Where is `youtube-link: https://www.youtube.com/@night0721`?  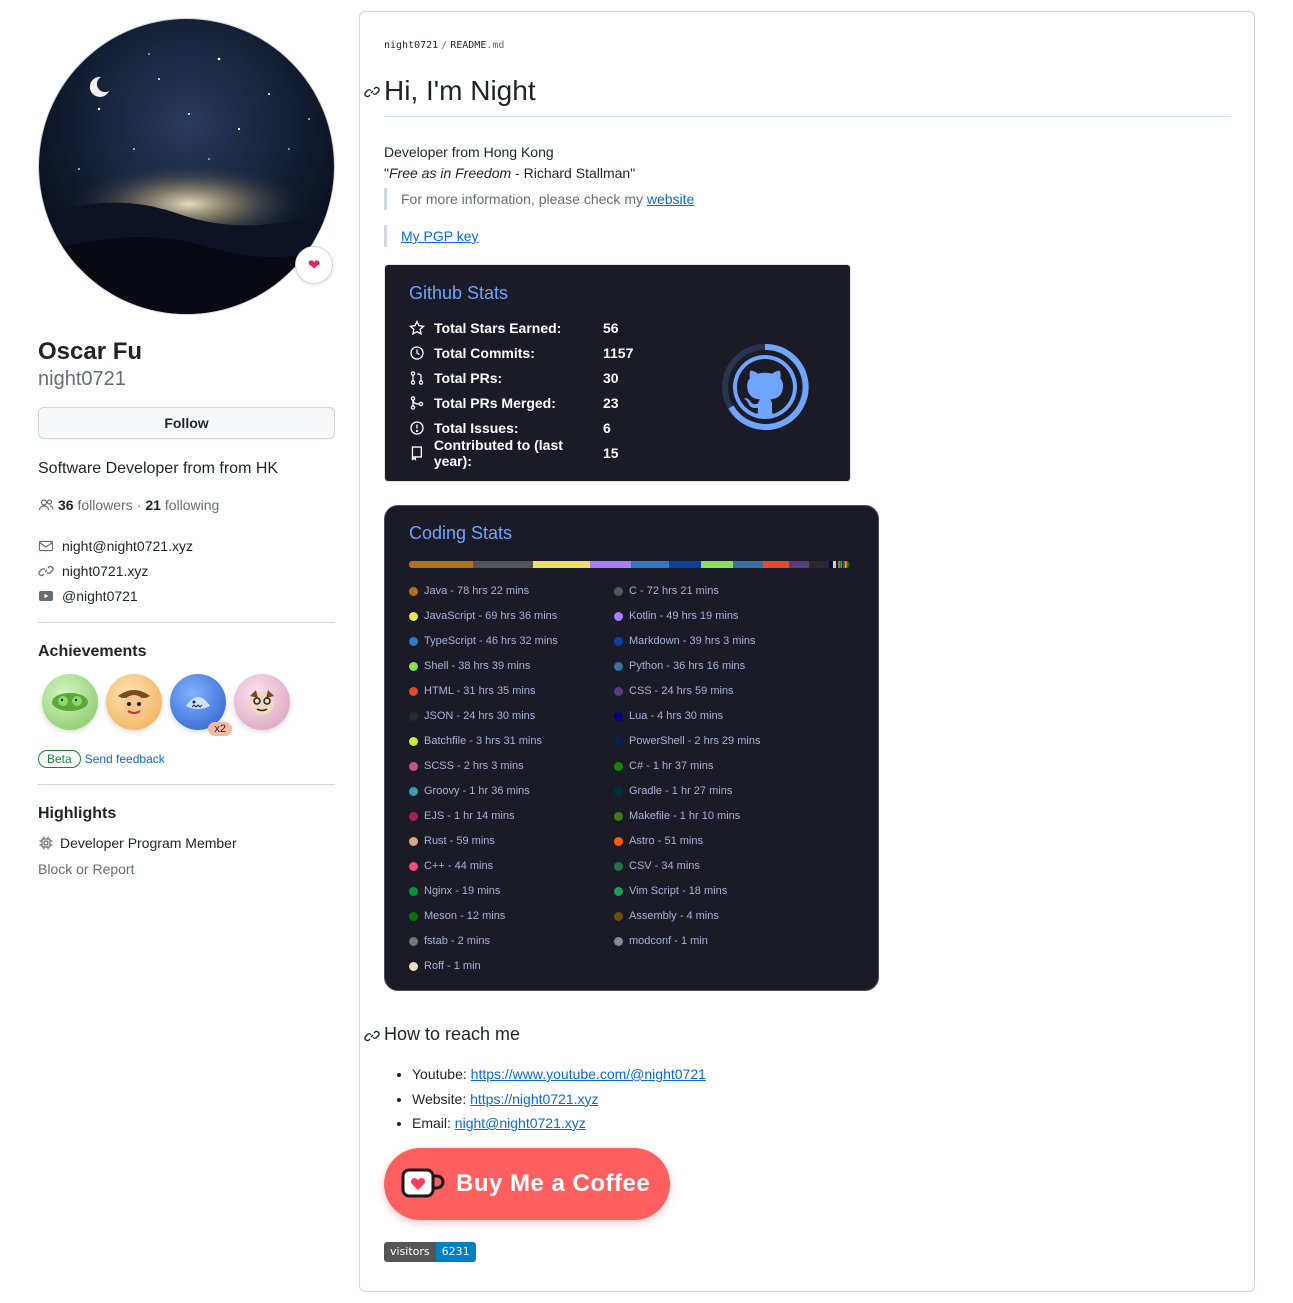 youtube-link: https://www.youtube.com/@night0721 is located at coordinates (588, 1074).